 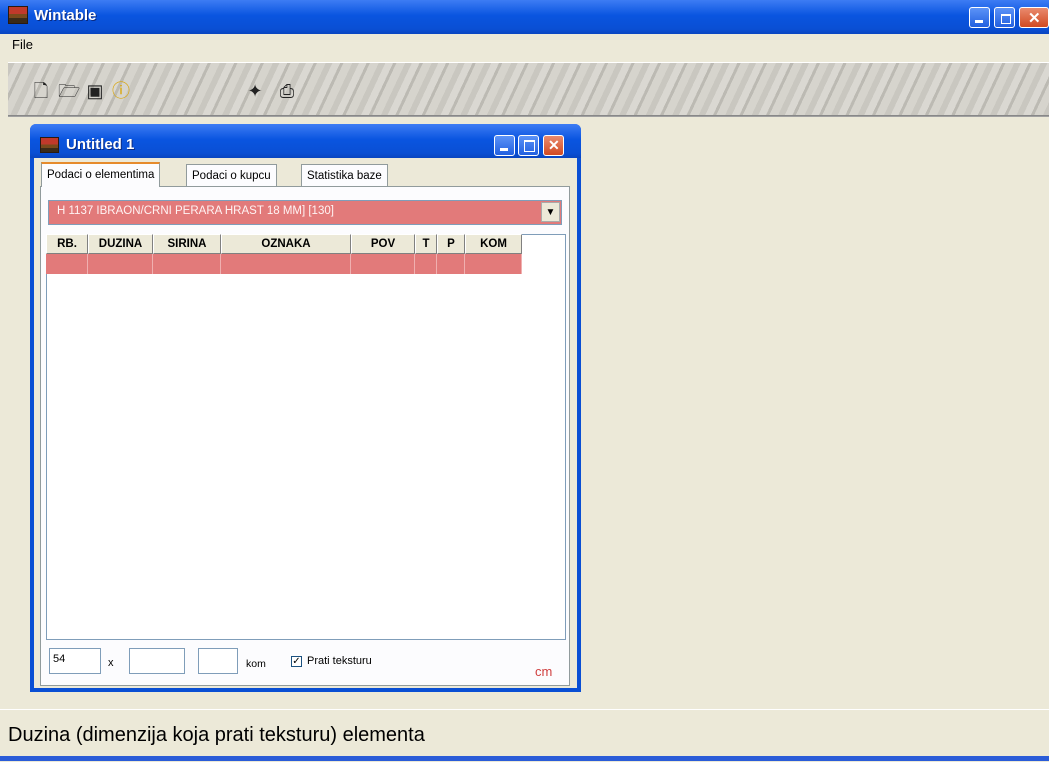 I want to click on app-title: Wintable, so click(x=65, y=15).